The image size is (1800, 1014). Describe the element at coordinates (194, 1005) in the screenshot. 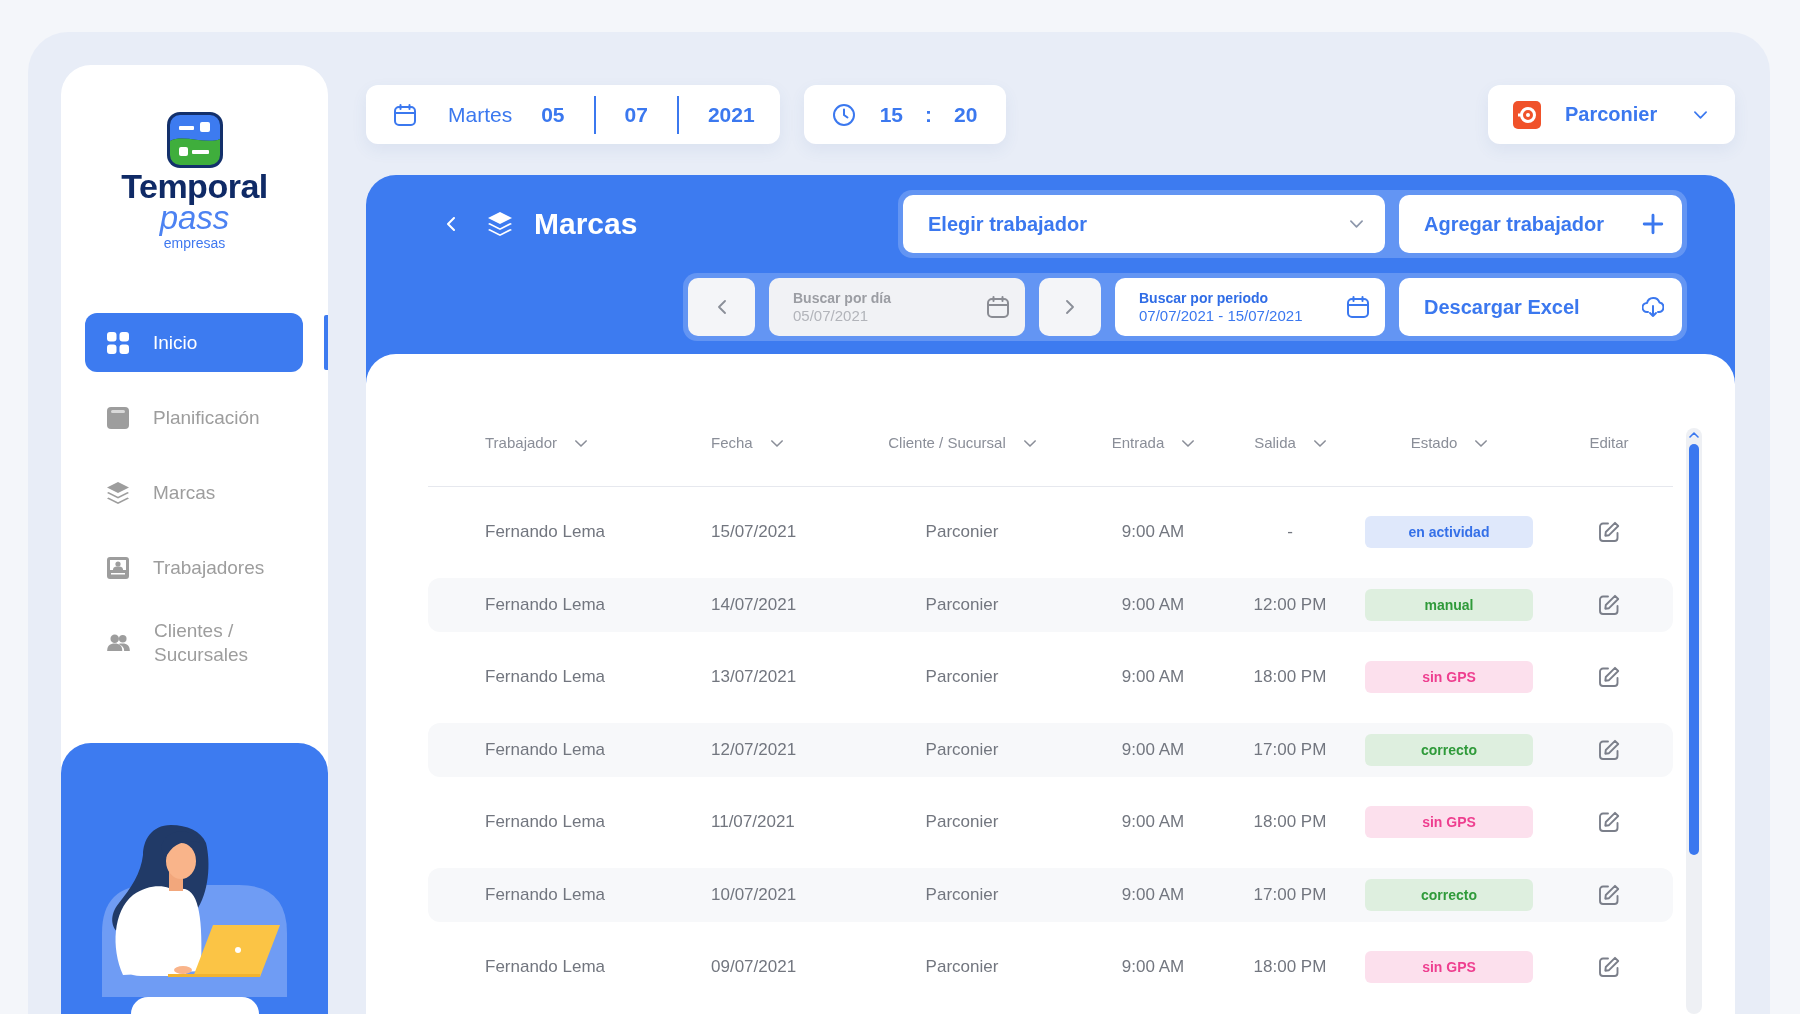

I see `card-button` at that location.